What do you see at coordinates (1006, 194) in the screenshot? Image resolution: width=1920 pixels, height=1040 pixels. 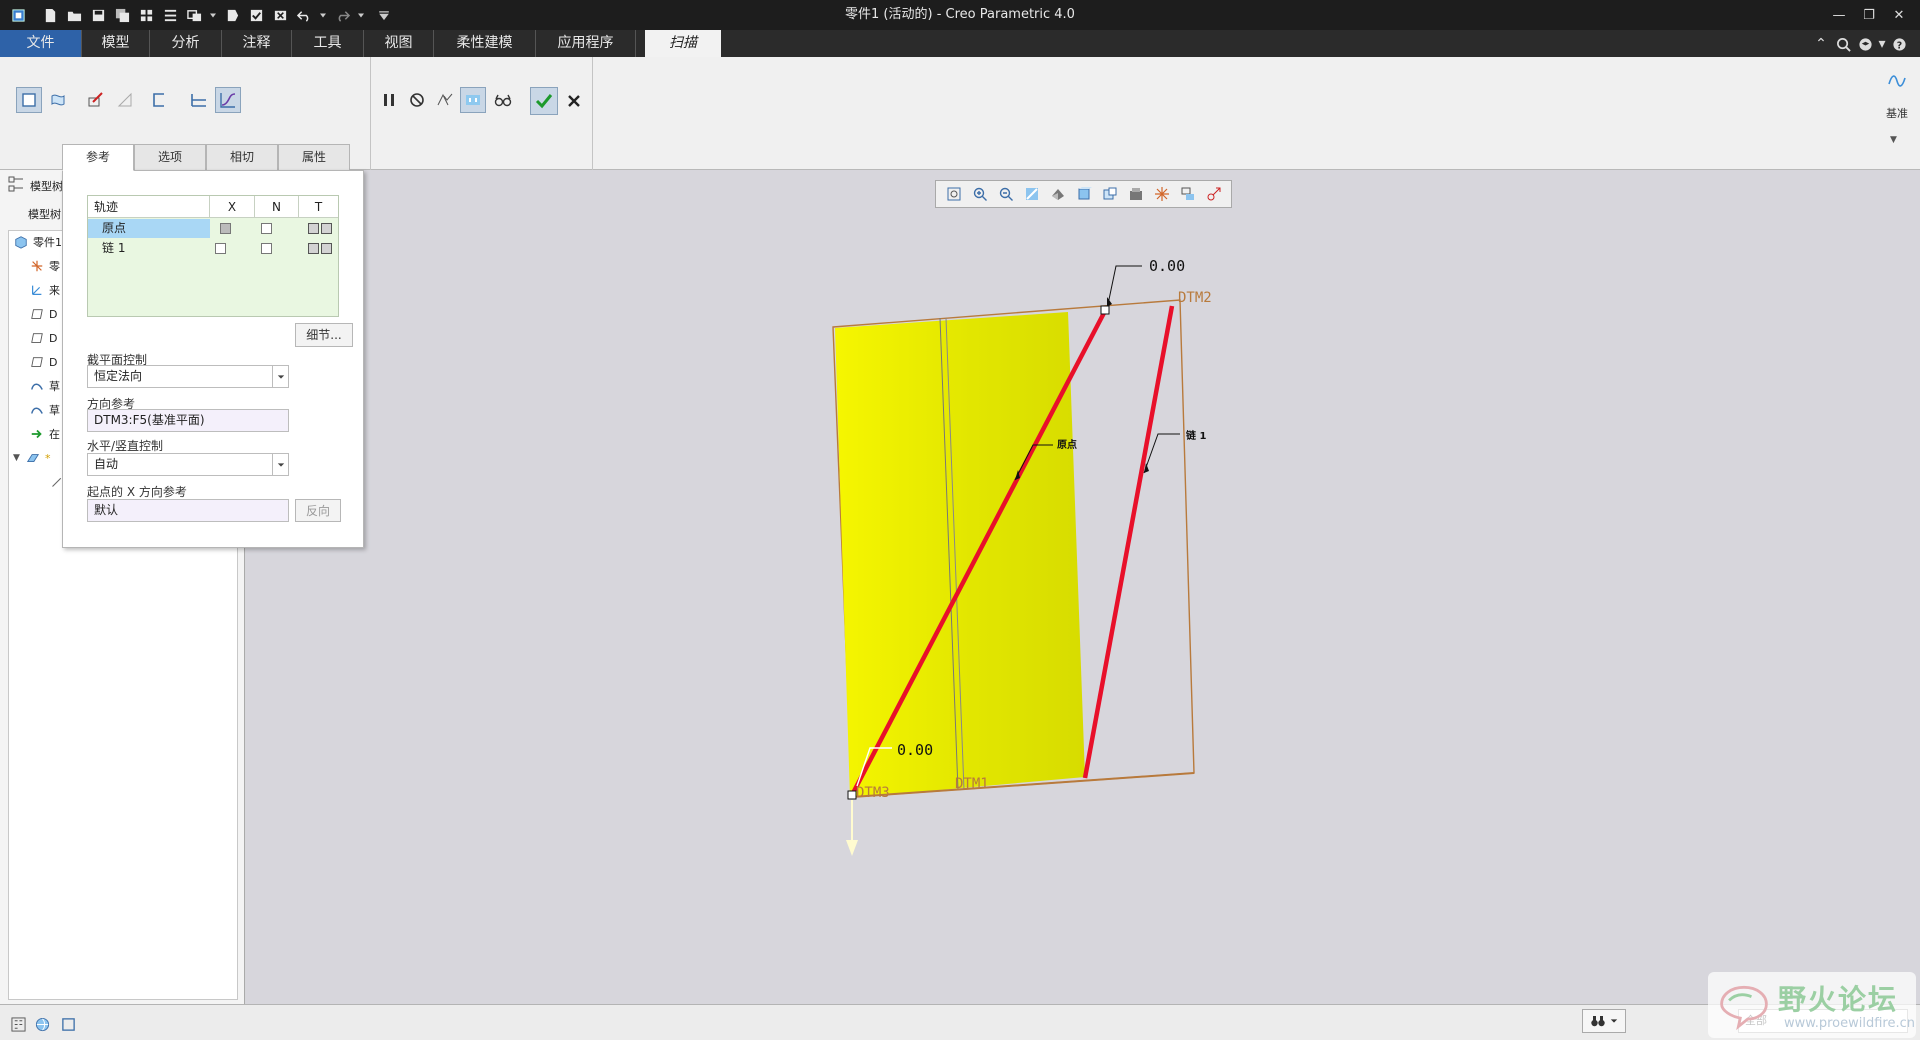 I see `zoom-out-icon` at bounding box center [1006, 194].